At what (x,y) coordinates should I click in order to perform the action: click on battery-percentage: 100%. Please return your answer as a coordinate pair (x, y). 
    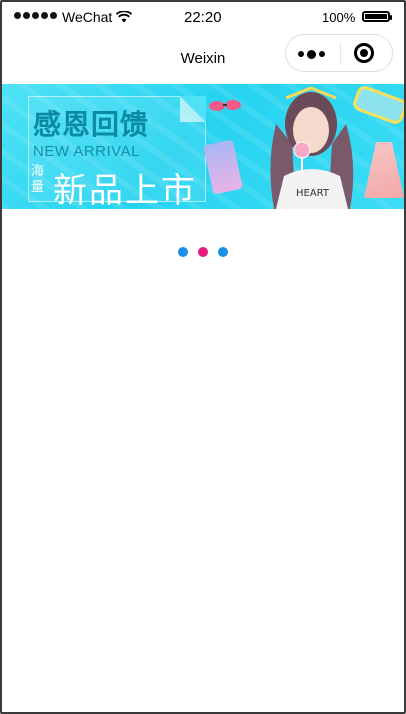
    Looking at the image, I should click on (339, 17).